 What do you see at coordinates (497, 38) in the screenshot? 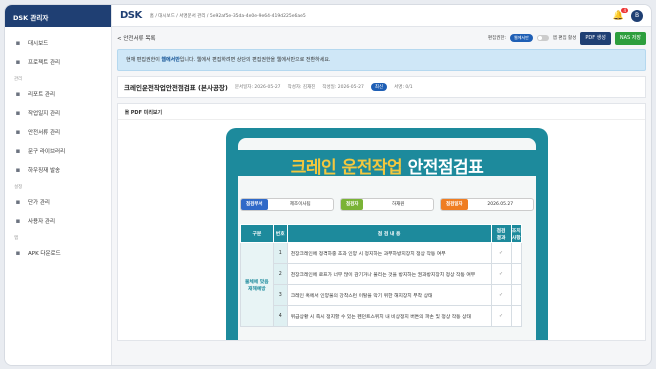
I see `edit-permission-label: 편집권한:` at bounding box center [497, 38].